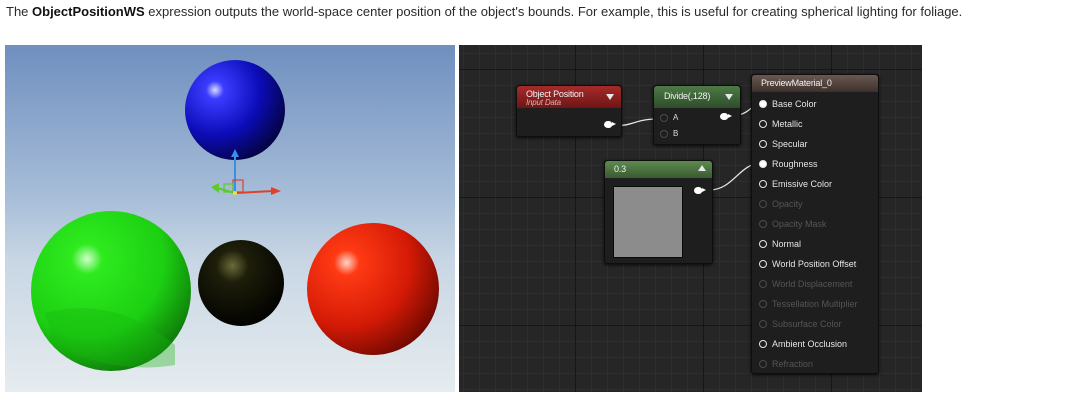  I want to click on preview-input-opacity: Opacity, so click(781, 204).